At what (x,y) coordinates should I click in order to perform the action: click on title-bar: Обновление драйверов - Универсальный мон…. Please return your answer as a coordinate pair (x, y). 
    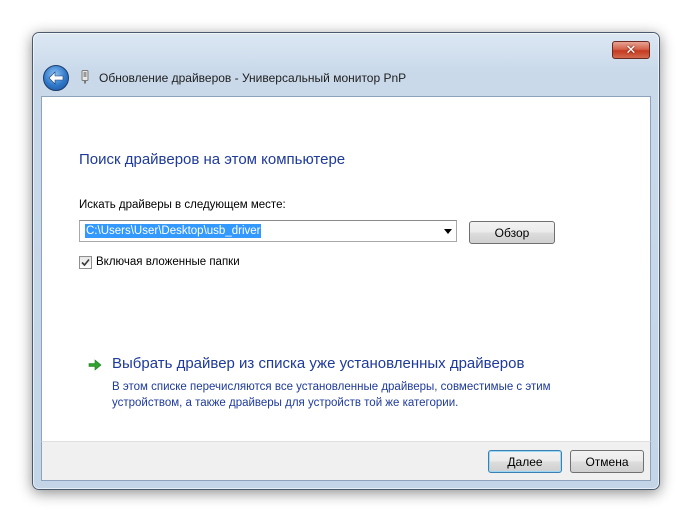
    Looking at the image, I should click on (346, 79).